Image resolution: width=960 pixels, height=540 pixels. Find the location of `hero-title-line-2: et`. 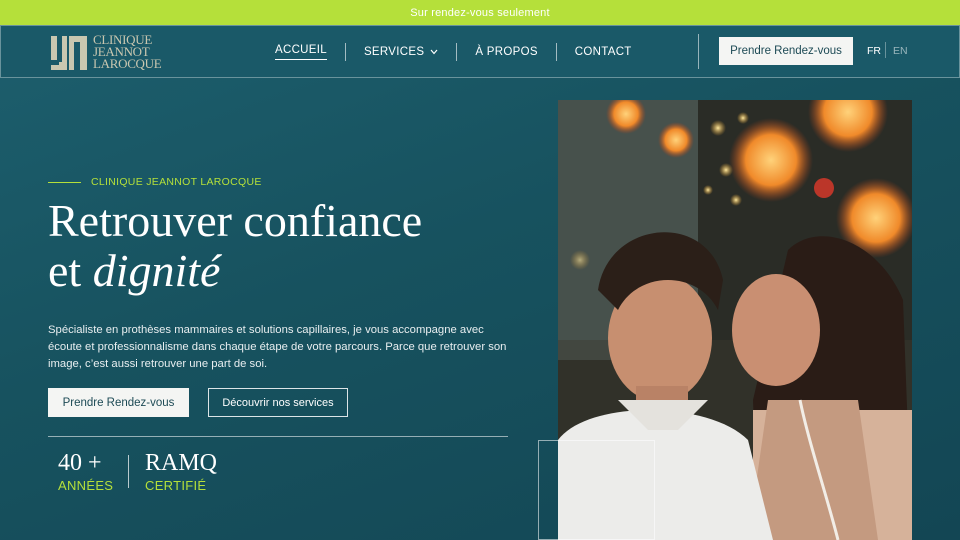

hero-title-line-2: et is located at coordinates (70, 270).